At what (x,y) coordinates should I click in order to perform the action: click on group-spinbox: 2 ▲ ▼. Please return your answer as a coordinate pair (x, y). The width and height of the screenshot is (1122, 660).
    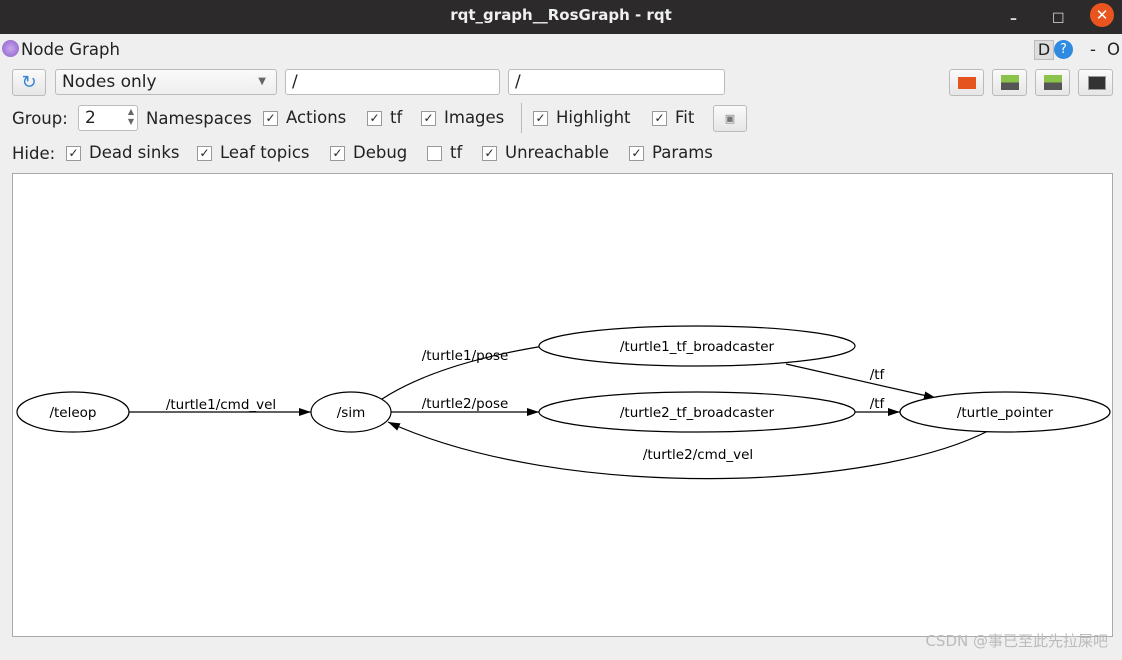
    Looking at the image, I should click on (108, 118).